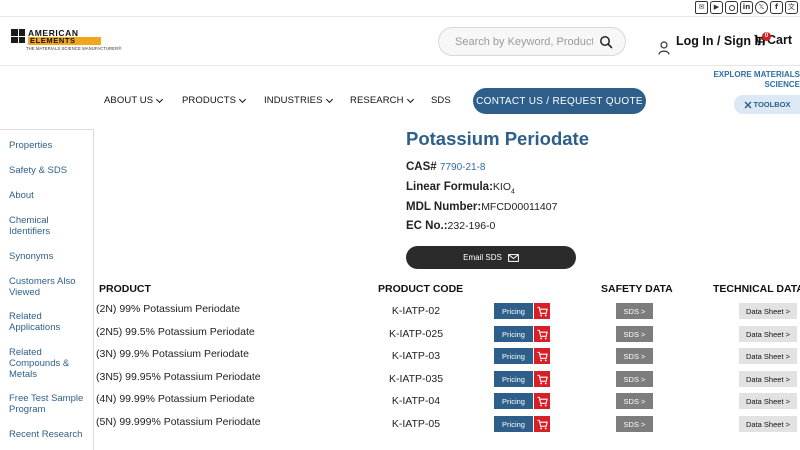 The width and height of the screenshot is (800, 450). I want to click on sidebar-item-free-test-sample: Free Test Sample Program, so click(49, 404).